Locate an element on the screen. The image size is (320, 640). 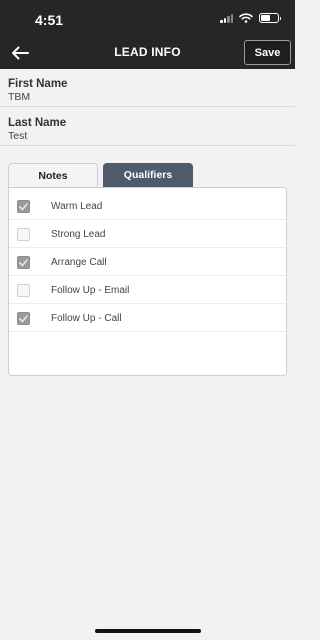
status-time: 4:51 is located at coordinates (49, 20).